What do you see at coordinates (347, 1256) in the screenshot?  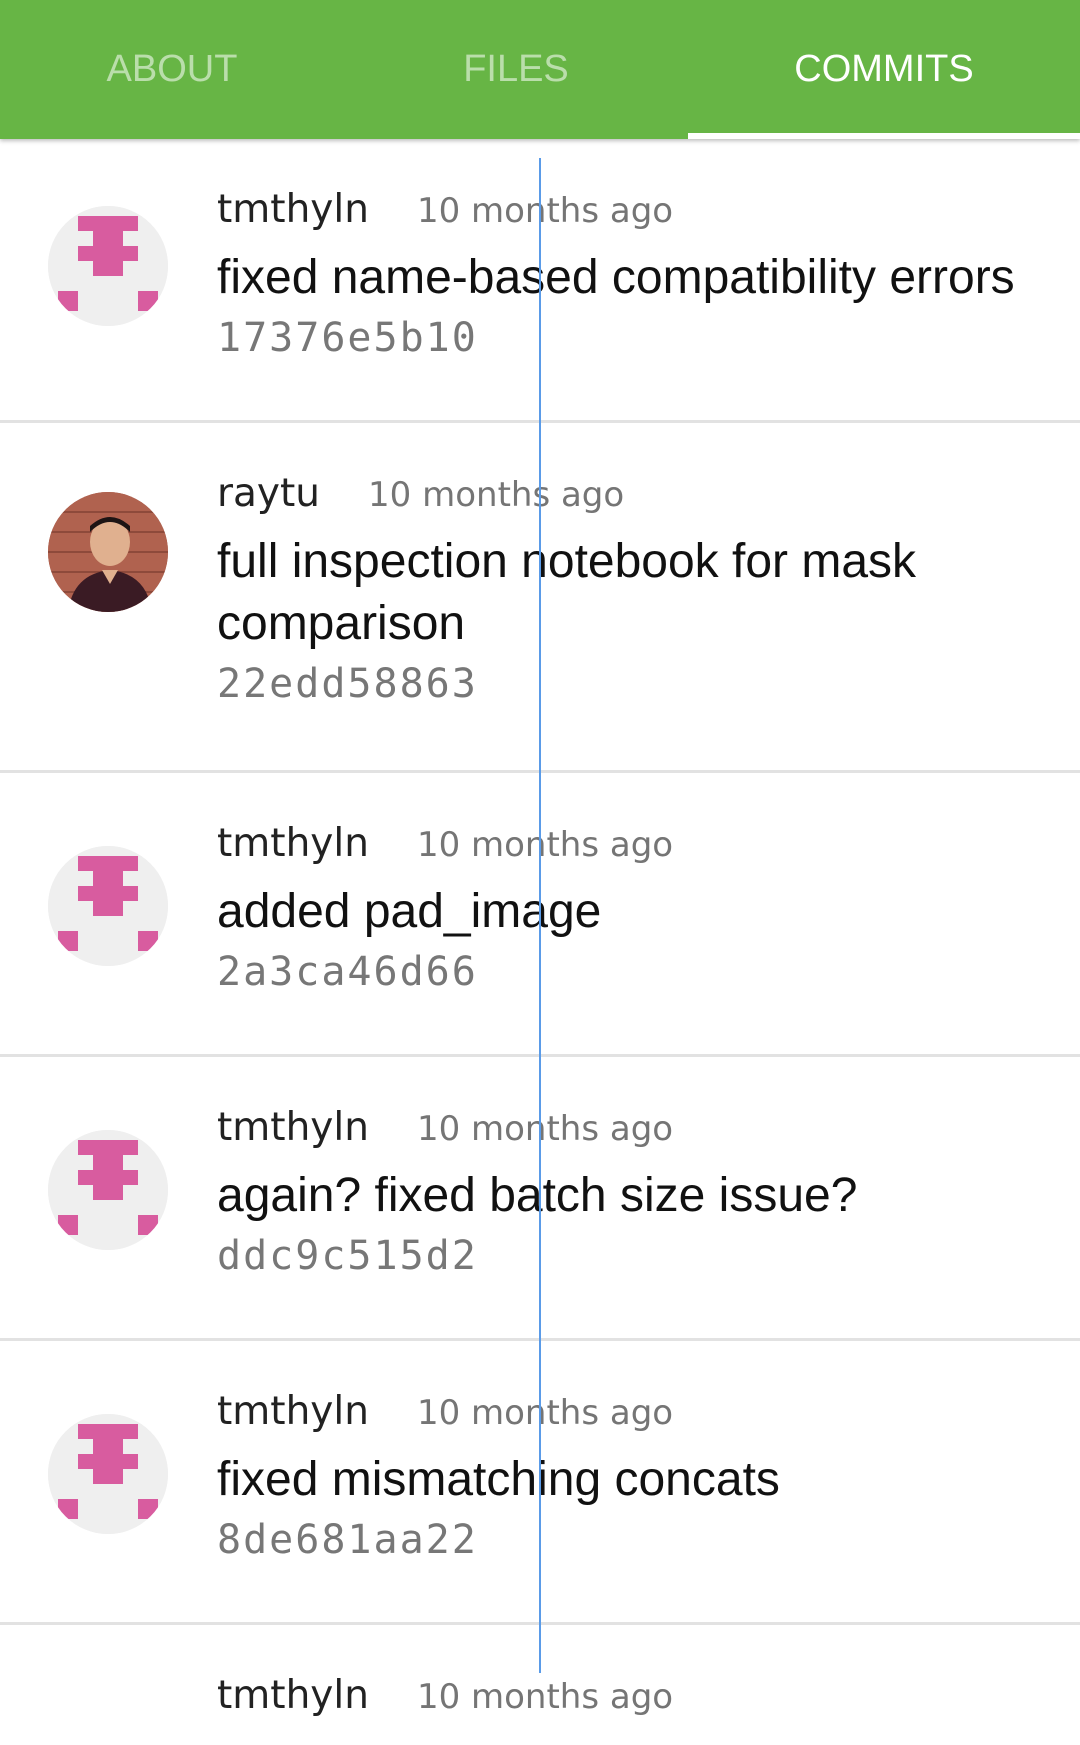 I see `commit-sha: ddc9c515d2` at bounding box center [347, 1256].